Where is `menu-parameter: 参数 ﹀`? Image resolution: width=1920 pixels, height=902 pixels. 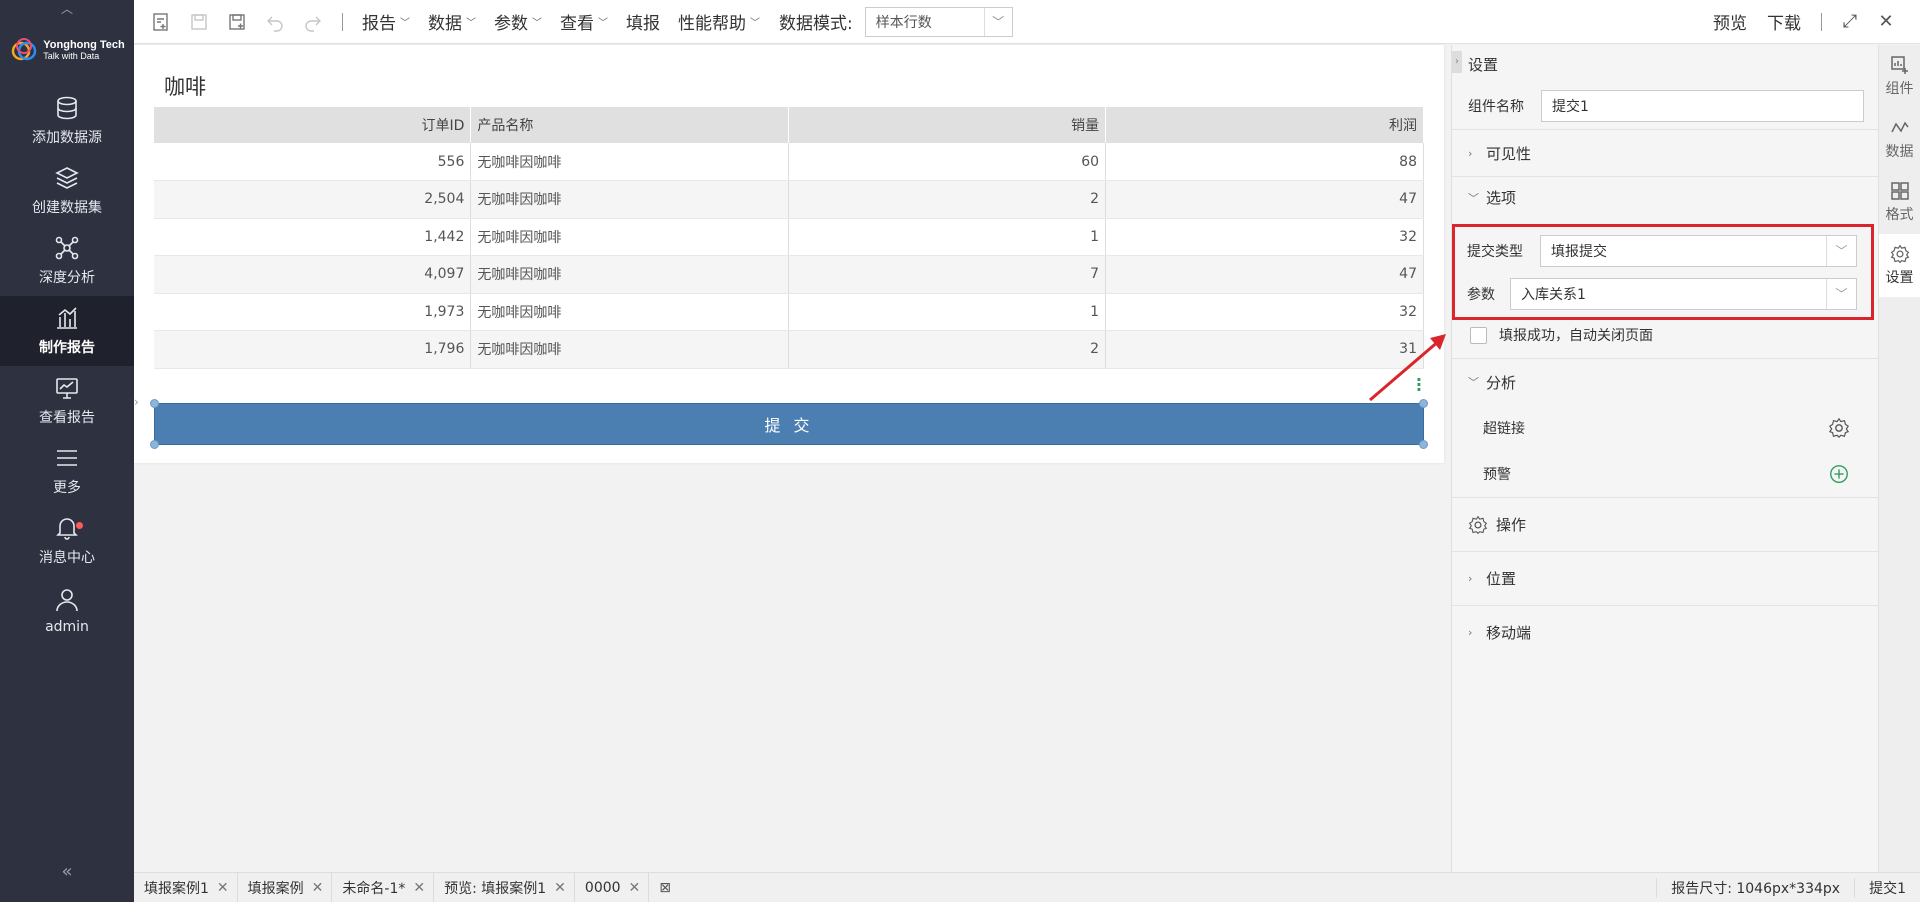
menu-parameter: 参数 ﹀ is located at coordinates (518, 21).